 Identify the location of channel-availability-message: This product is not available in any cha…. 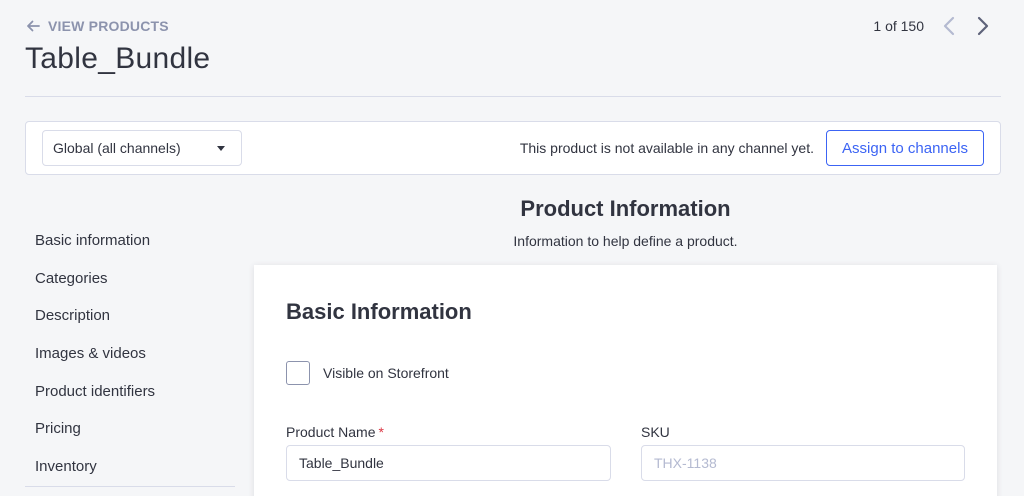
(666, 148).